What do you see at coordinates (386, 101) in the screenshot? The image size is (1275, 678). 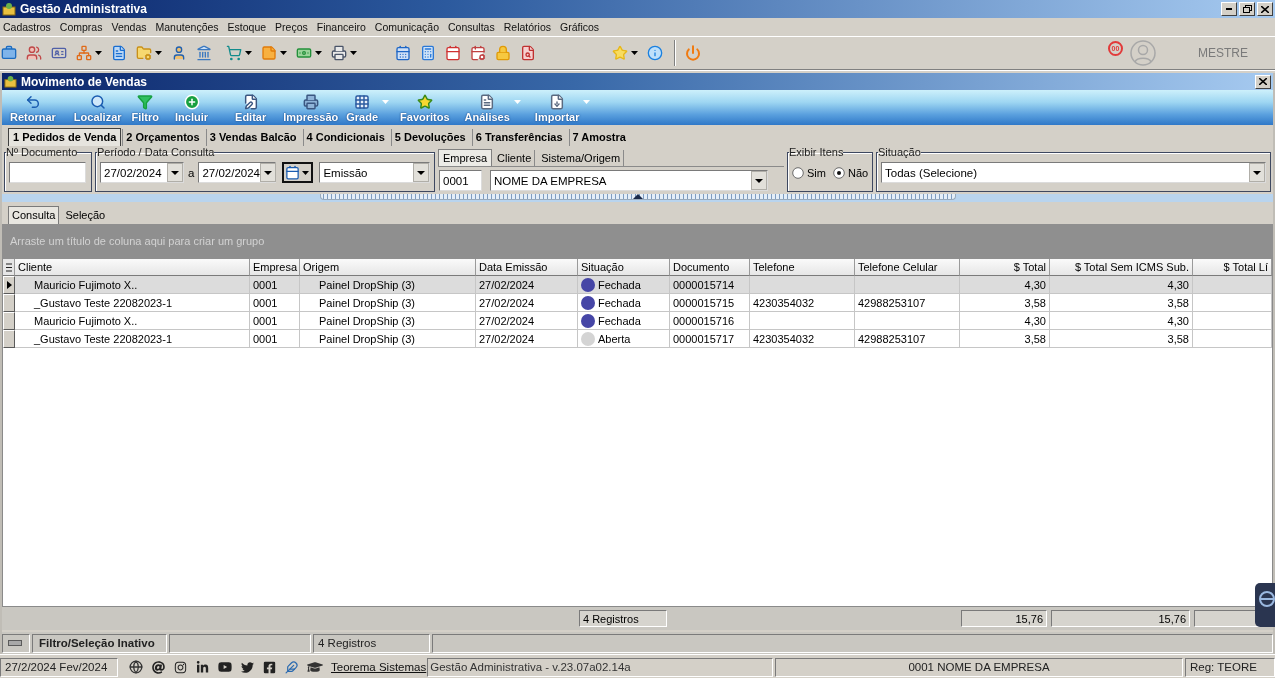 I see `dropdown-caret-icon` at bounding box center [386, 101].